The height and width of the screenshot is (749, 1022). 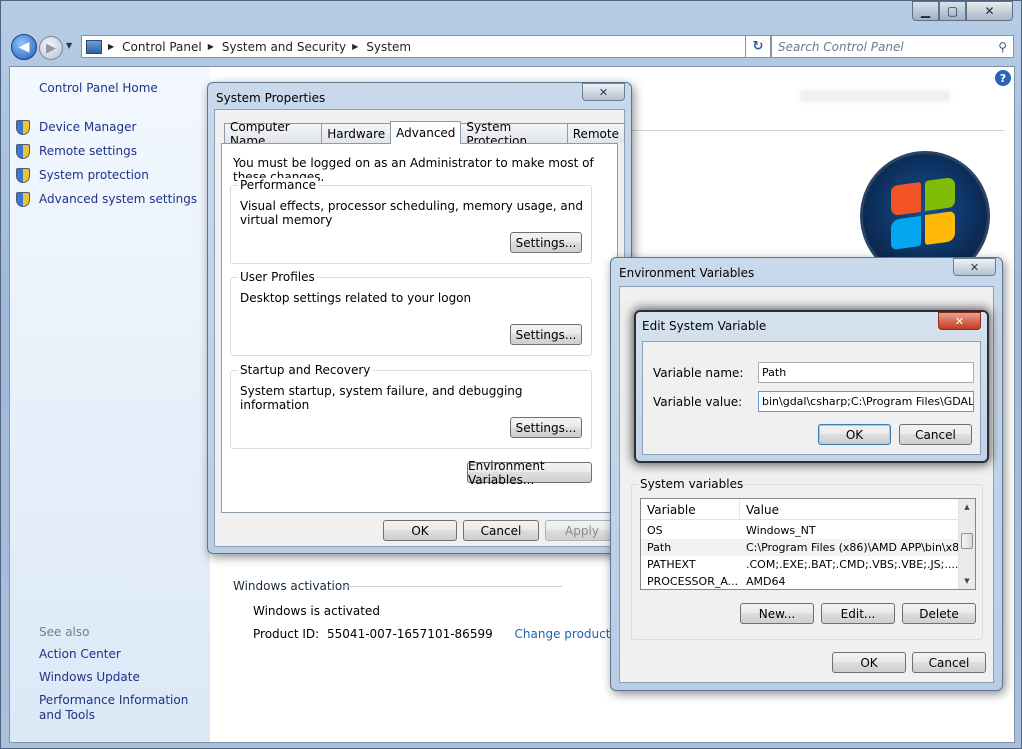 What do you see at coordinates (273, 134) in the screenshot?
I see `tab-computer-name: Computer Name` at bounding box center [273, 134].